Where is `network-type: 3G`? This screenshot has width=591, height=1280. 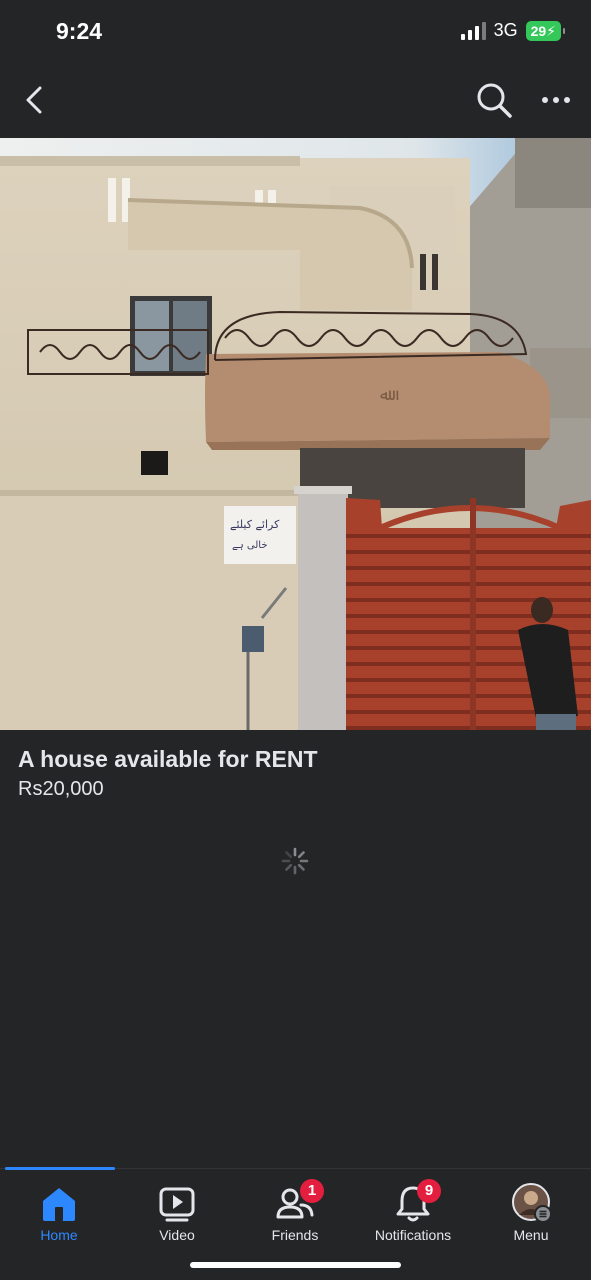 network-type: 3G is located at coordinates (505, 30).